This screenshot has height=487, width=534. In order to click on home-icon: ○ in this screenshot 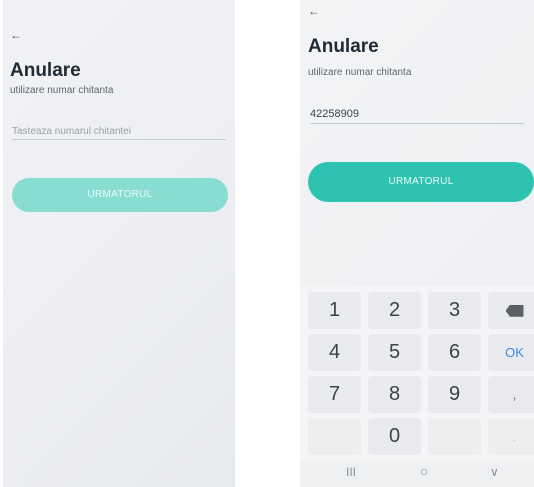, I will do `click(424, 471)`.